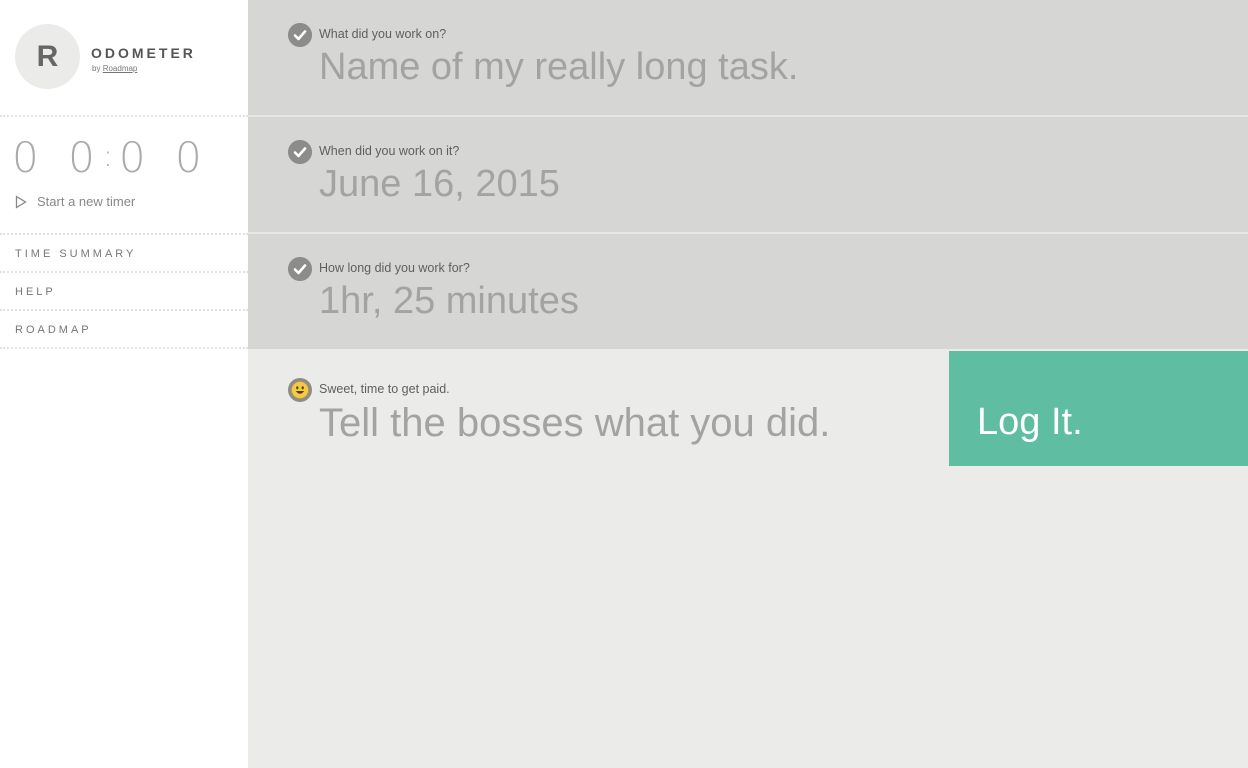  What do you see at coordinates (164, 157) in the screenshot?
I see `timer-minutes: 0 0` at bounding box center [164, 157].